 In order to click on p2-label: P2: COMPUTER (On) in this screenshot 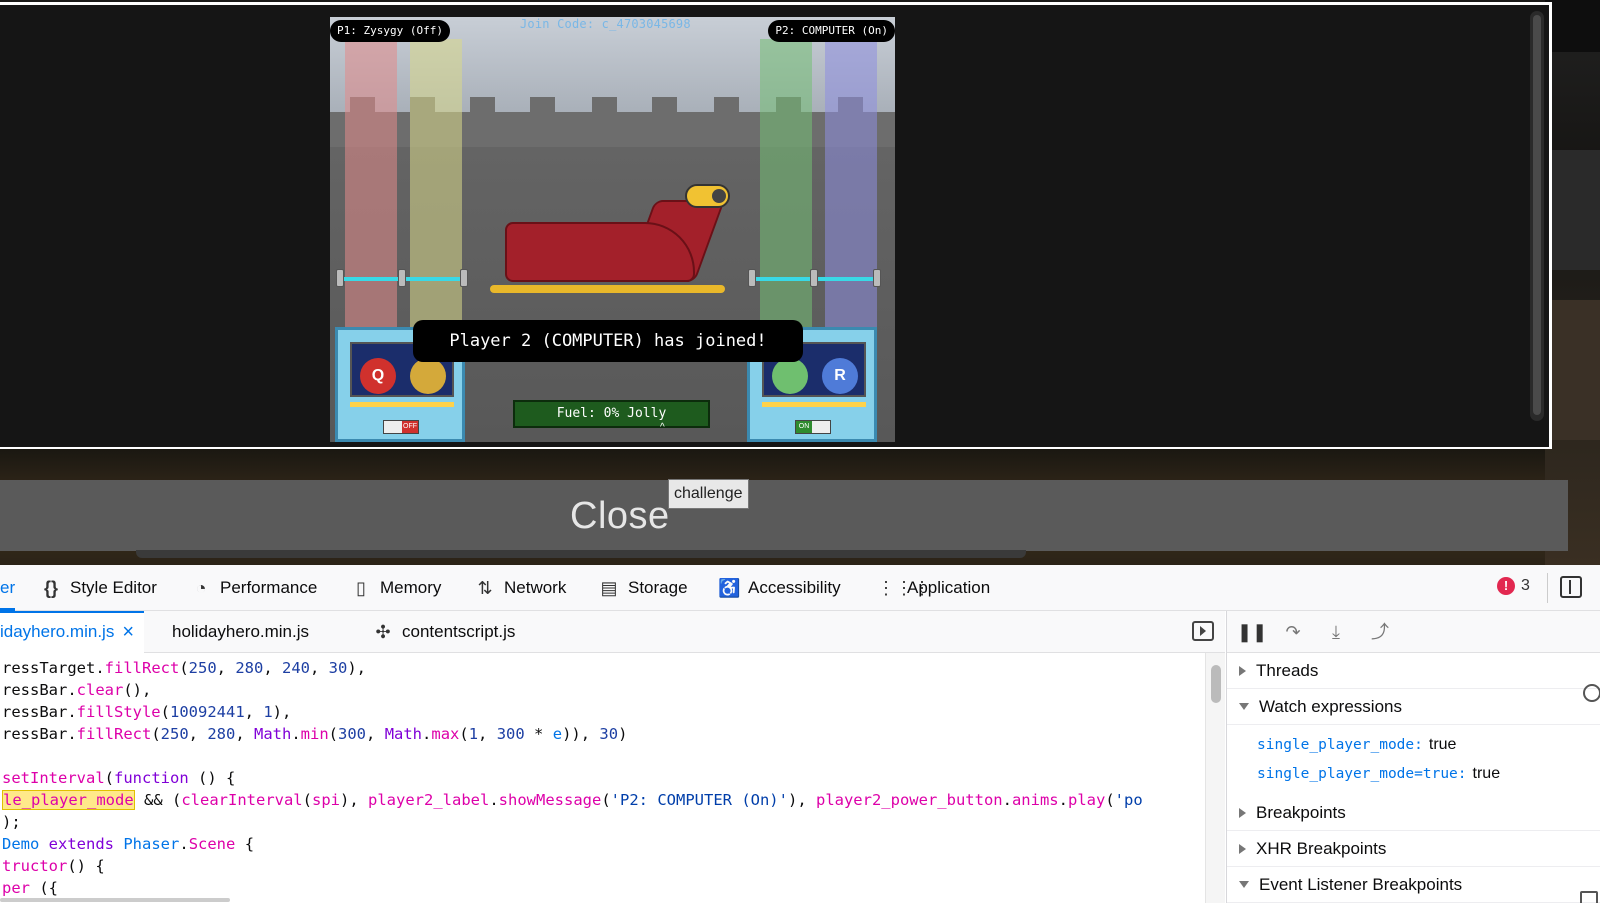, I will do `click(831, 31)`.